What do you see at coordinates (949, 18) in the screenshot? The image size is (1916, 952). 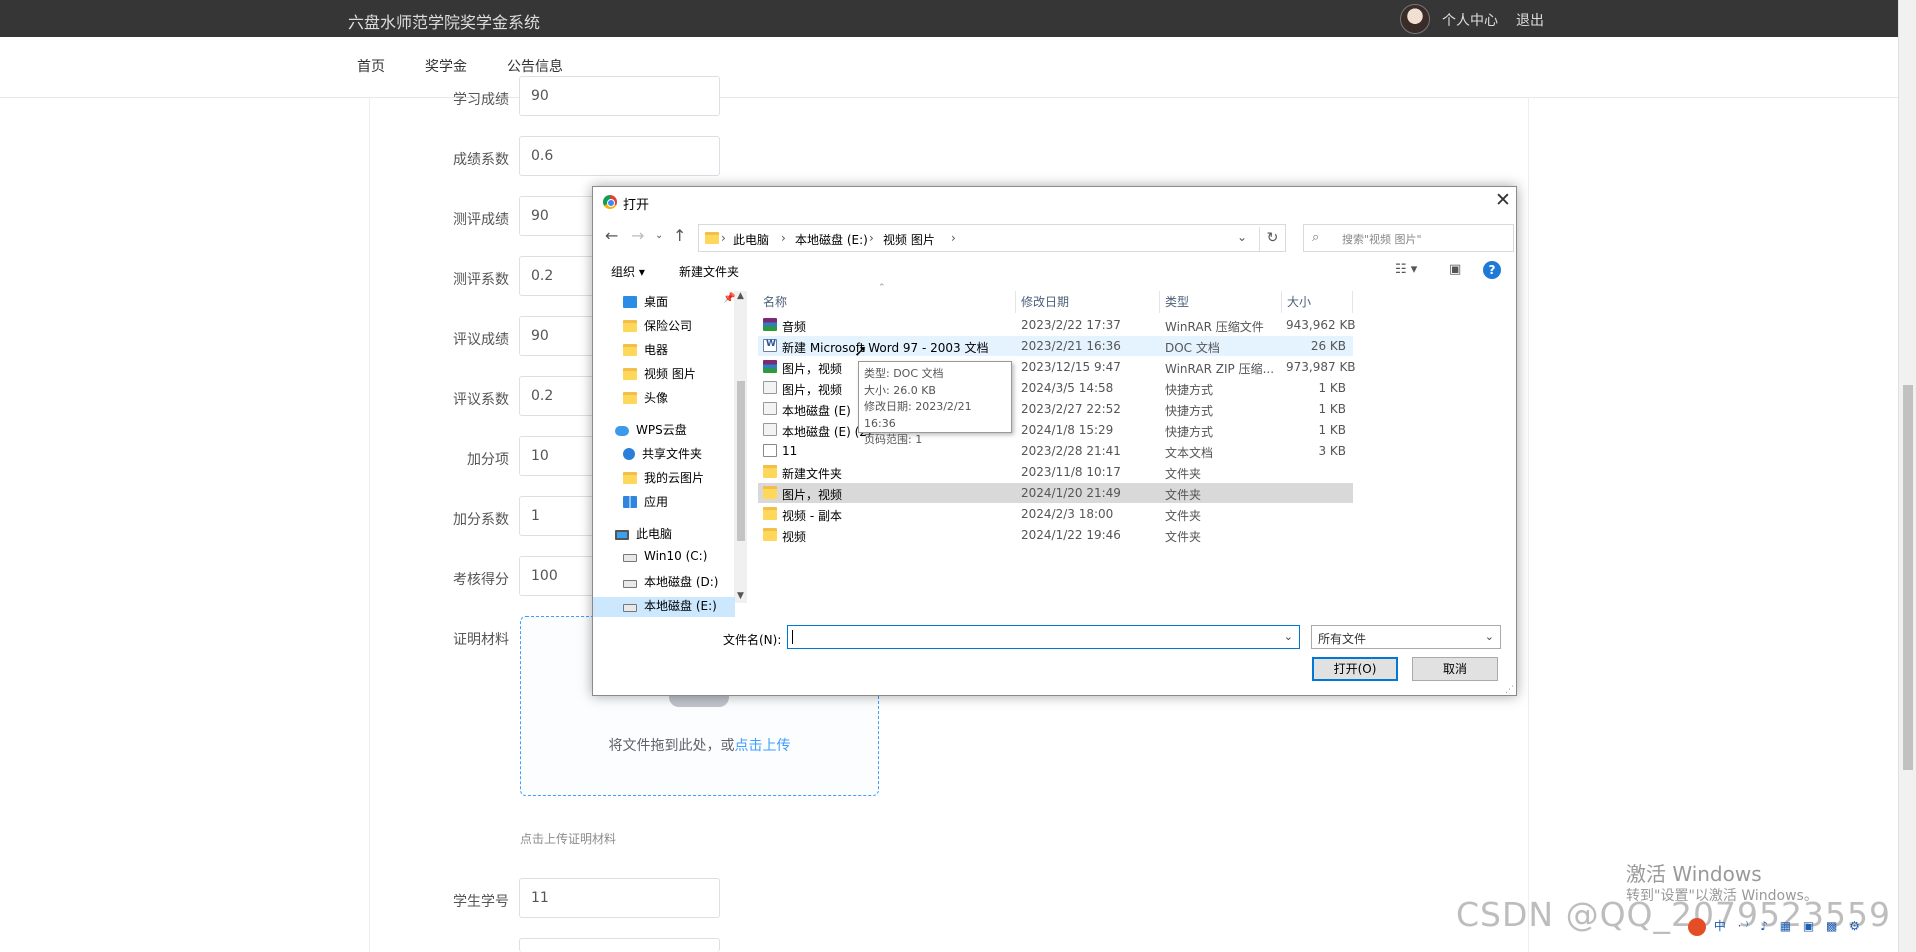 I see `top-bar: 六盘水师范学院奖学金系统 个人中心 退出` at bounding box center [949, 18].